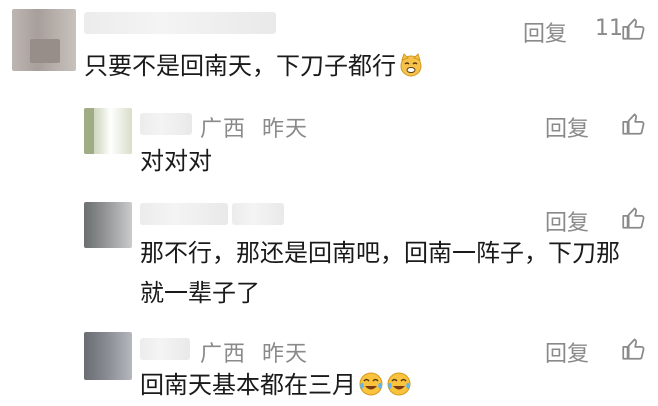 Image resolution: width=658 pixels, height=406 pixels. Describe the element at coordinates (223, 129) in the screenshot. I see `location-label: 广西` at that location.